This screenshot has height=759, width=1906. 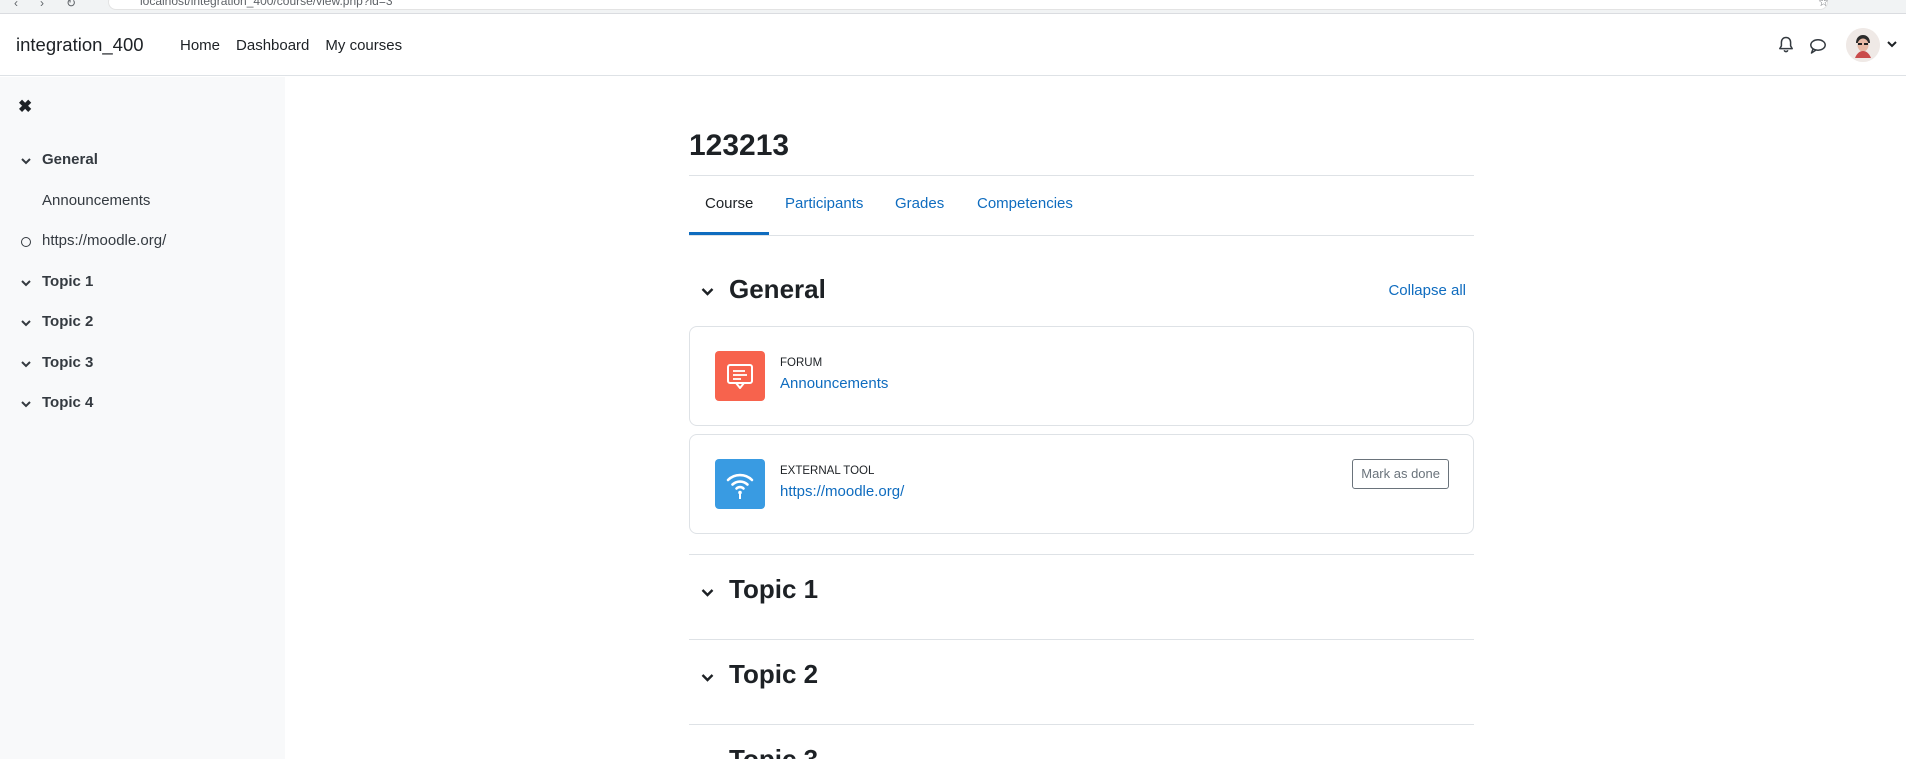 I want to click on section-header-topic-1: Topic 1, so click(x=1081, y=591).